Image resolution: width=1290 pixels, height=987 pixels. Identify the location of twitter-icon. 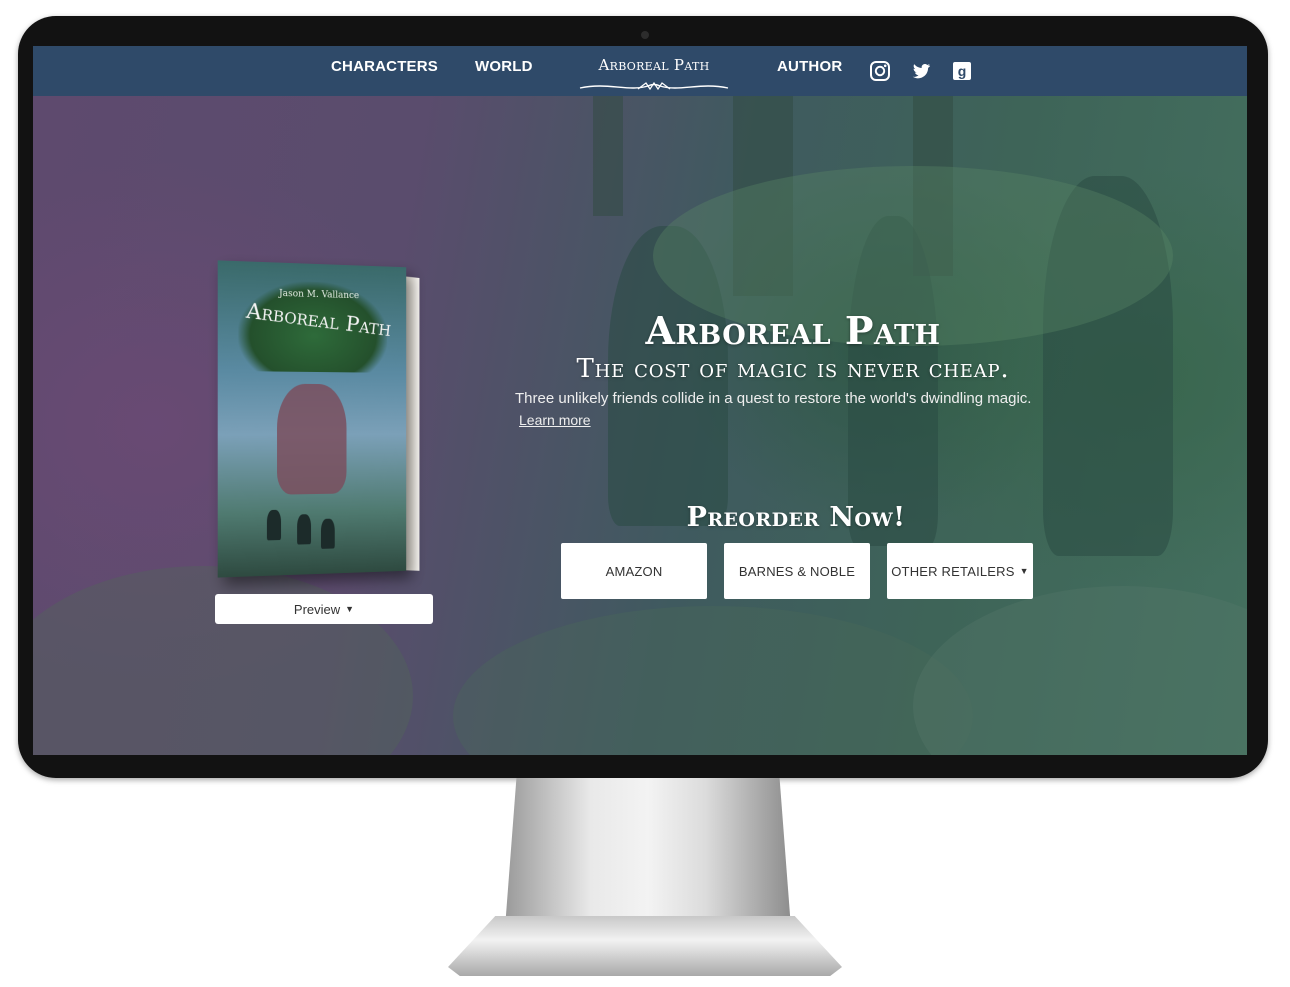
(921, 71).